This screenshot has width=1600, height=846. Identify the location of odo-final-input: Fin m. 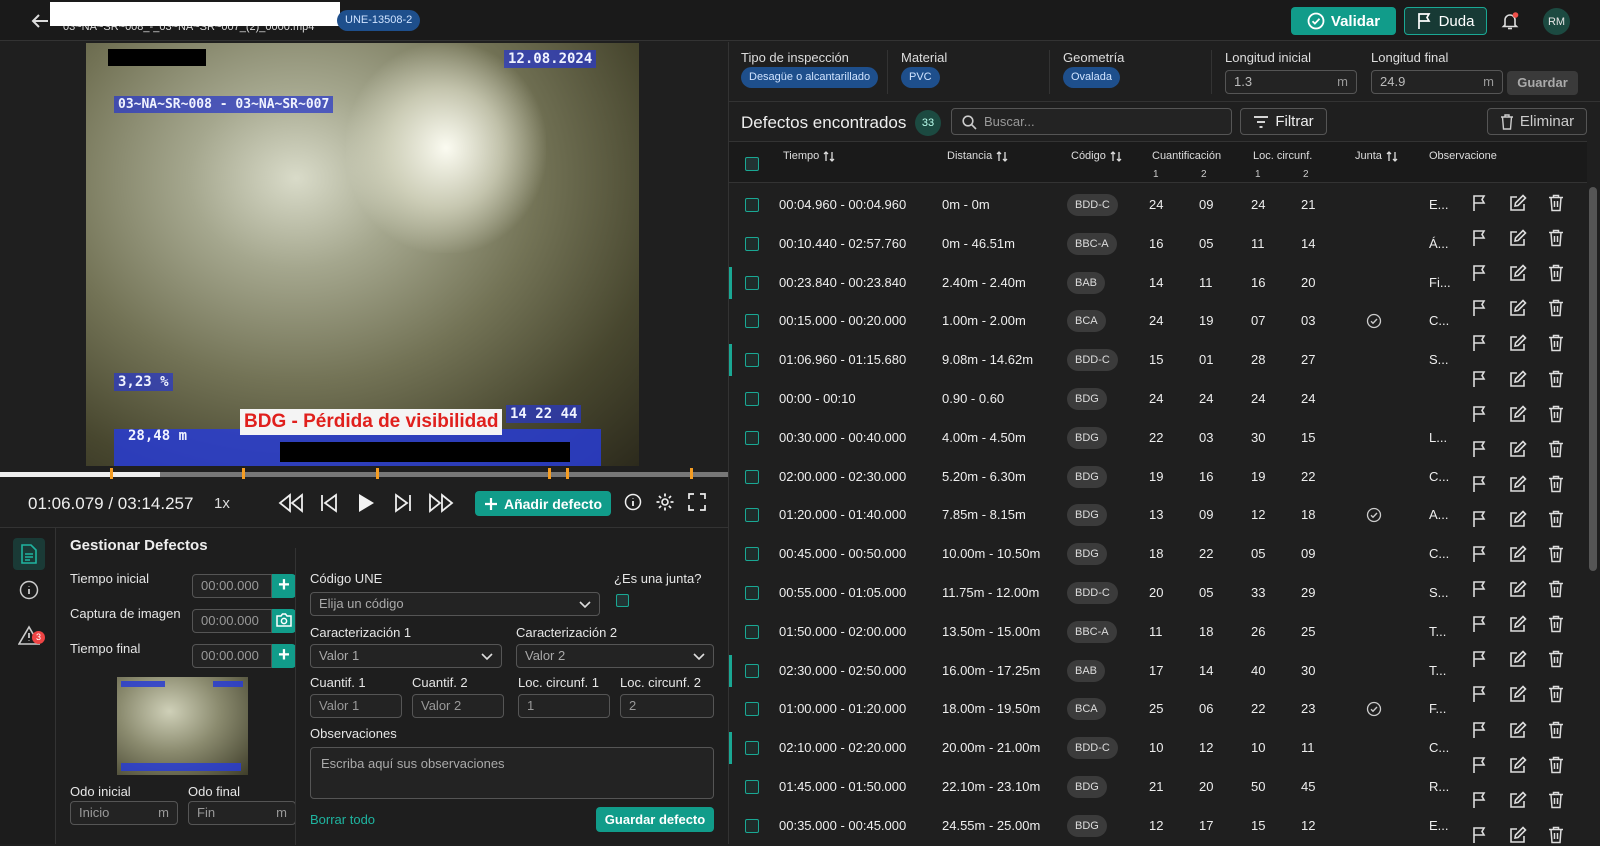
(242, 813).